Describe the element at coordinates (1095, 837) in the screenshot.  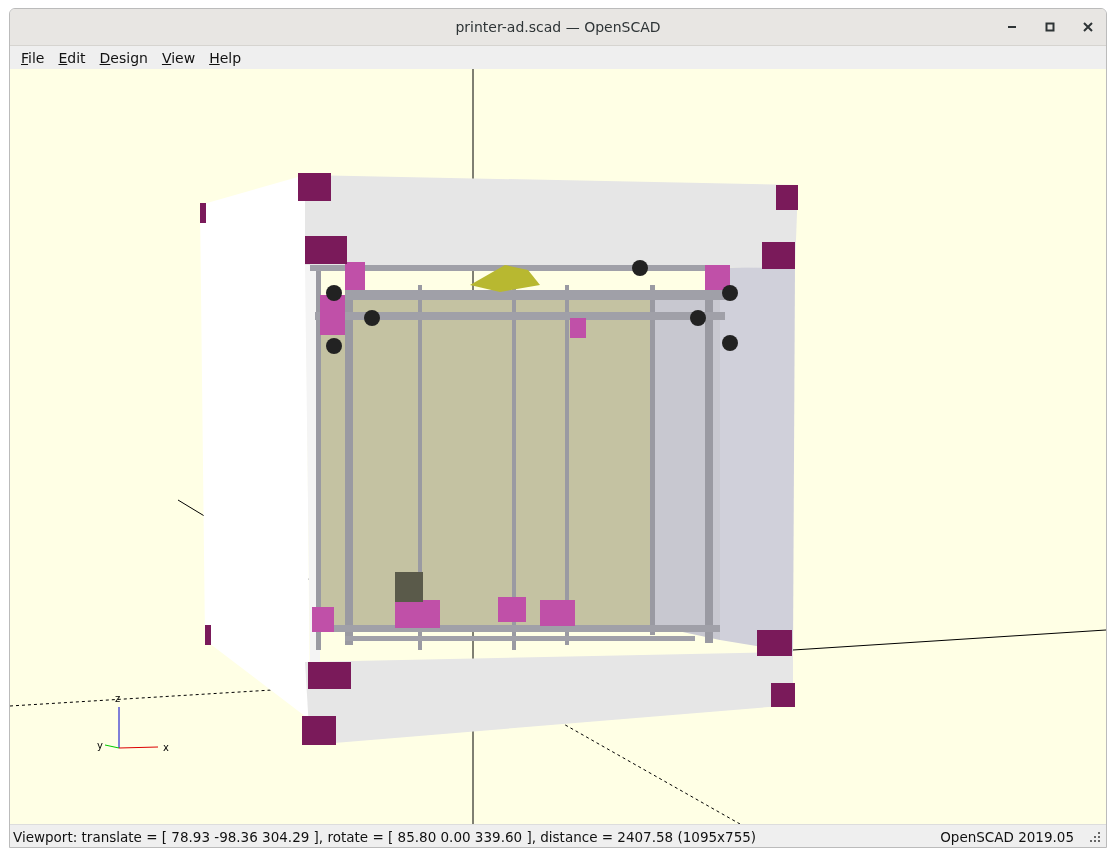
I see `resize-grip-icon` at that location.